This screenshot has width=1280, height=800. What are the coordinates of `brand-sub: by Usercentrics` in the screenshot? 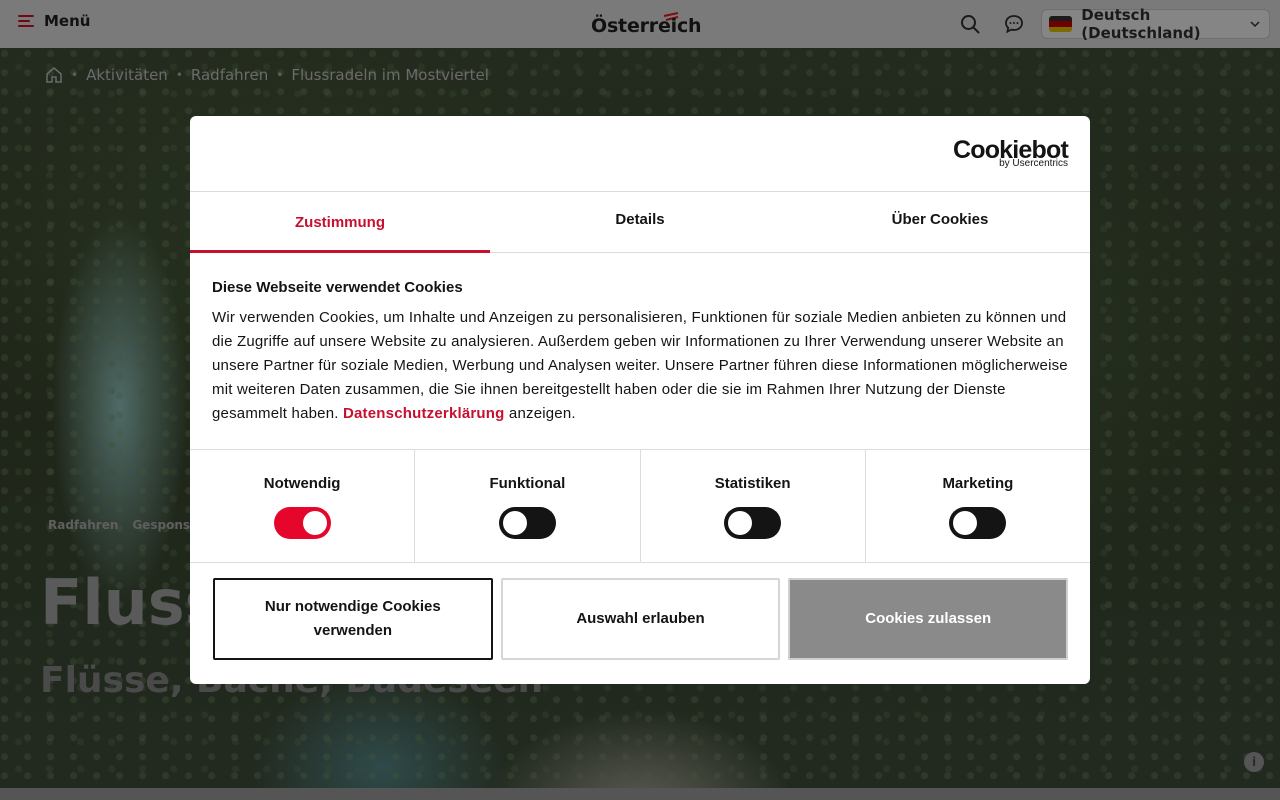 It's located at (1033, 163).